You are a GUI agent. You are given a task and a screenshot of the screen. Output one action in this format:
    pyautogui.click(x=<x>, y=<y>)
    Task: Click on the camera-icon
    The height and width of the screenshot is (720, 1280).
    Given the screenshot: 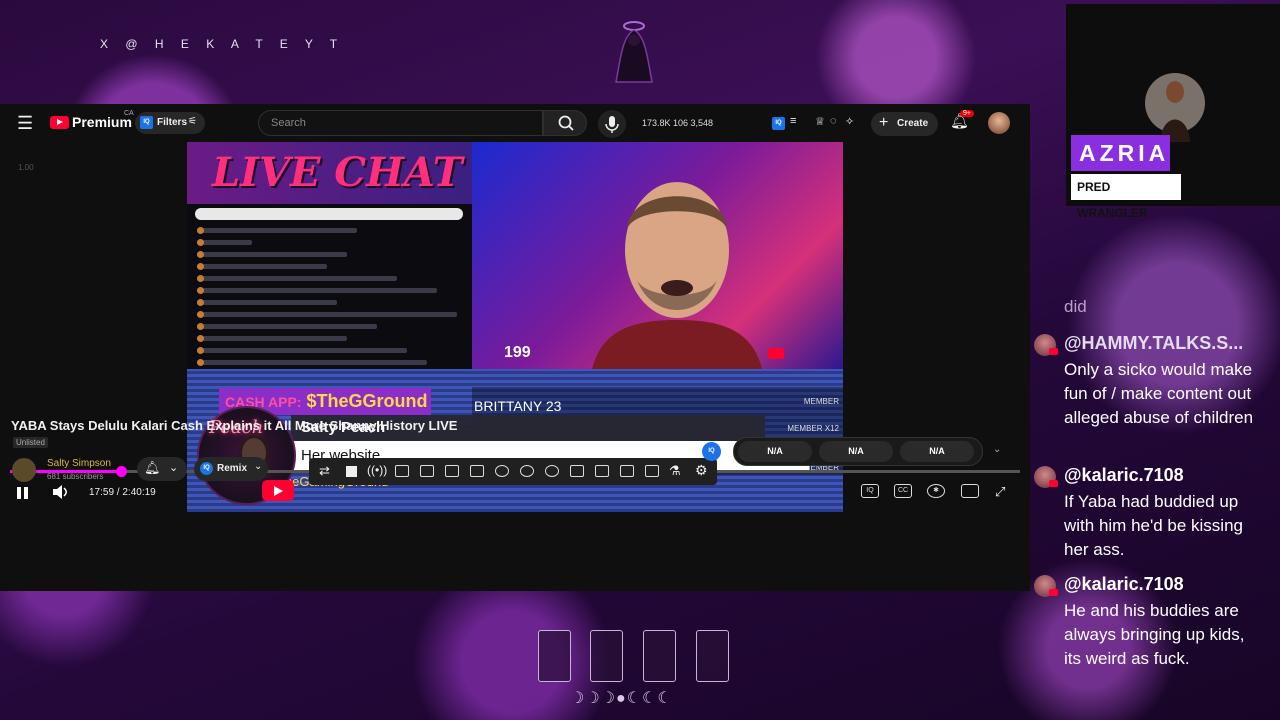 What is the action you would take?
    pyautogui.click(x=652, y=471)
    